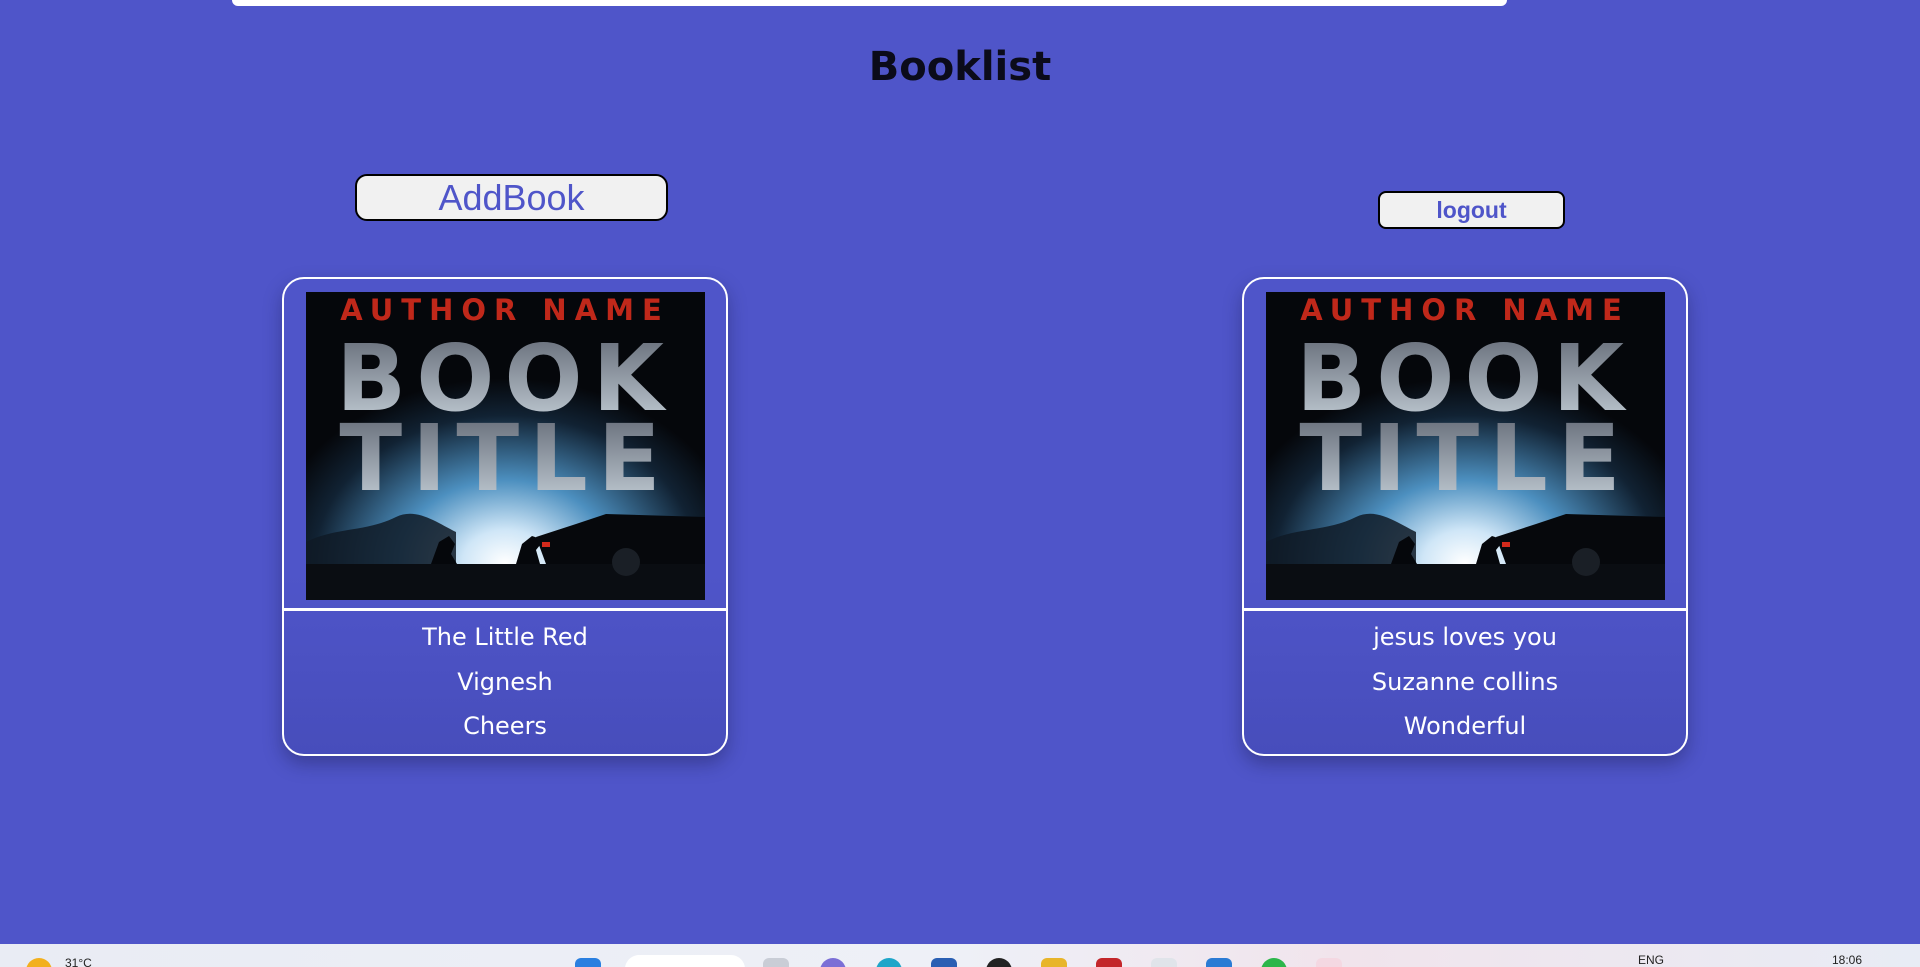  Describe the element at coordinates (869, 3) in the screenshot. I see `address-bar` at that location.